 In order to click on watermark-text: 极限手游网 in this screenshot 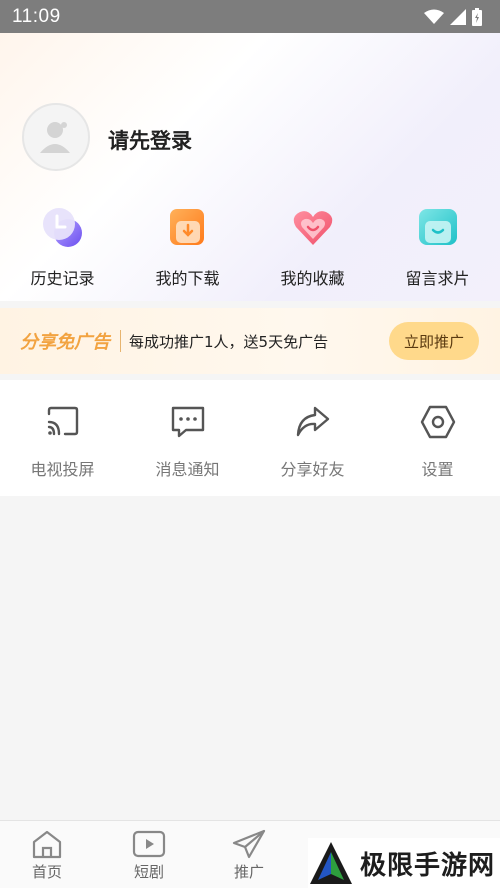, I will do `click(428, 865)`.